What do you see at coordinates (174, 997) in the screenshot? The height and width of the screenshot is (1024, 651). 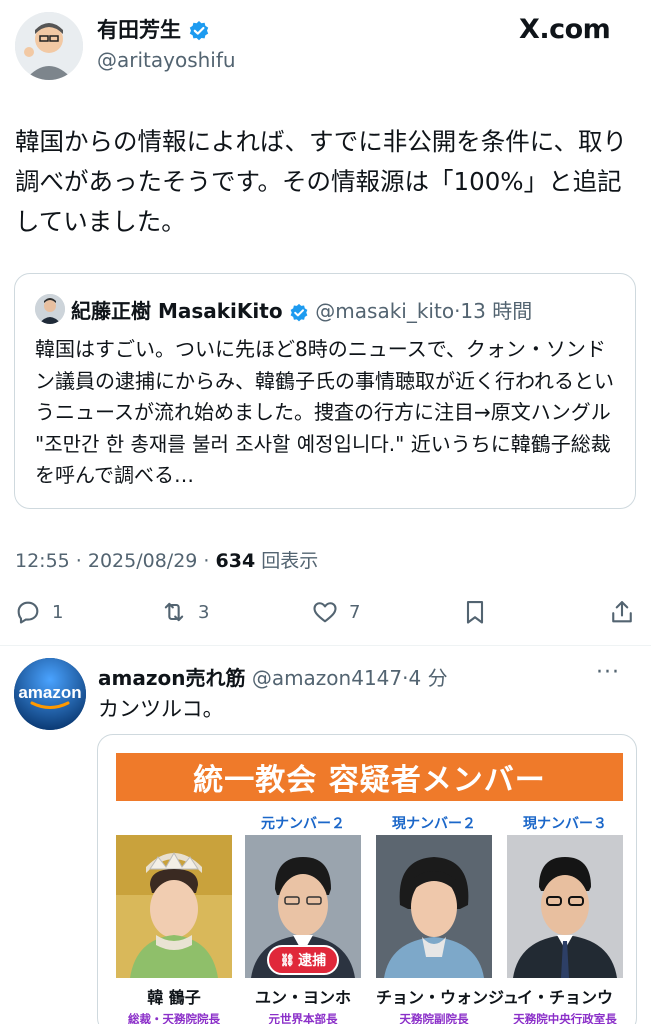 I see `member-name: 韓 鶴子` at bounding box center [174, 997].